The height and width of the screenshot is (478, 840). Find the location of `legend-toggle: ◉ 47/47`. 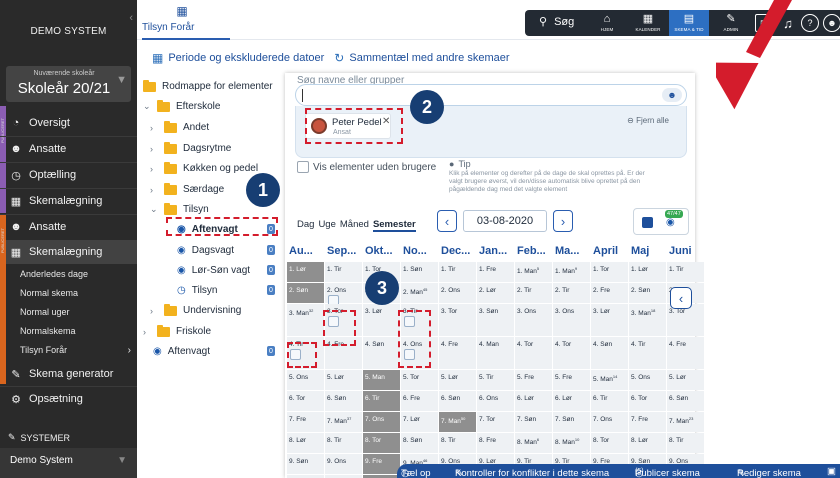

legend-toggle: ◉ 47/47 is located at coordinates (661, 221).